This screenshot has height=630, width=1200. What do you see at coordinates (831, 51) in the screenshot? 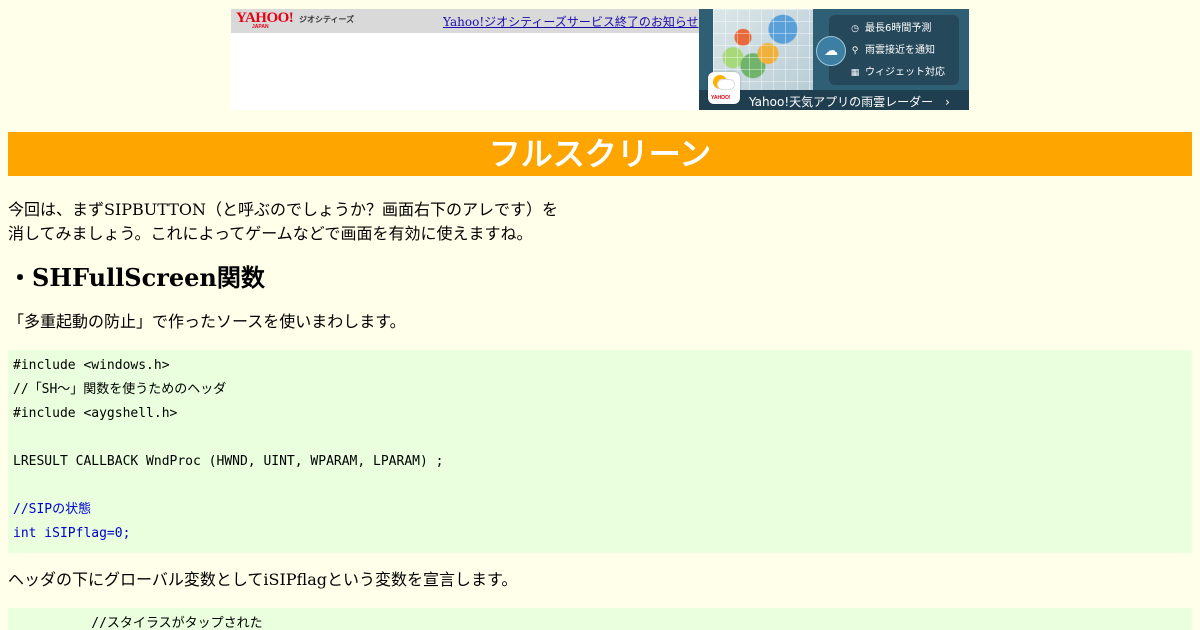
I see `rain-cloud-icon: ☁` at bounding box center [831, 51].